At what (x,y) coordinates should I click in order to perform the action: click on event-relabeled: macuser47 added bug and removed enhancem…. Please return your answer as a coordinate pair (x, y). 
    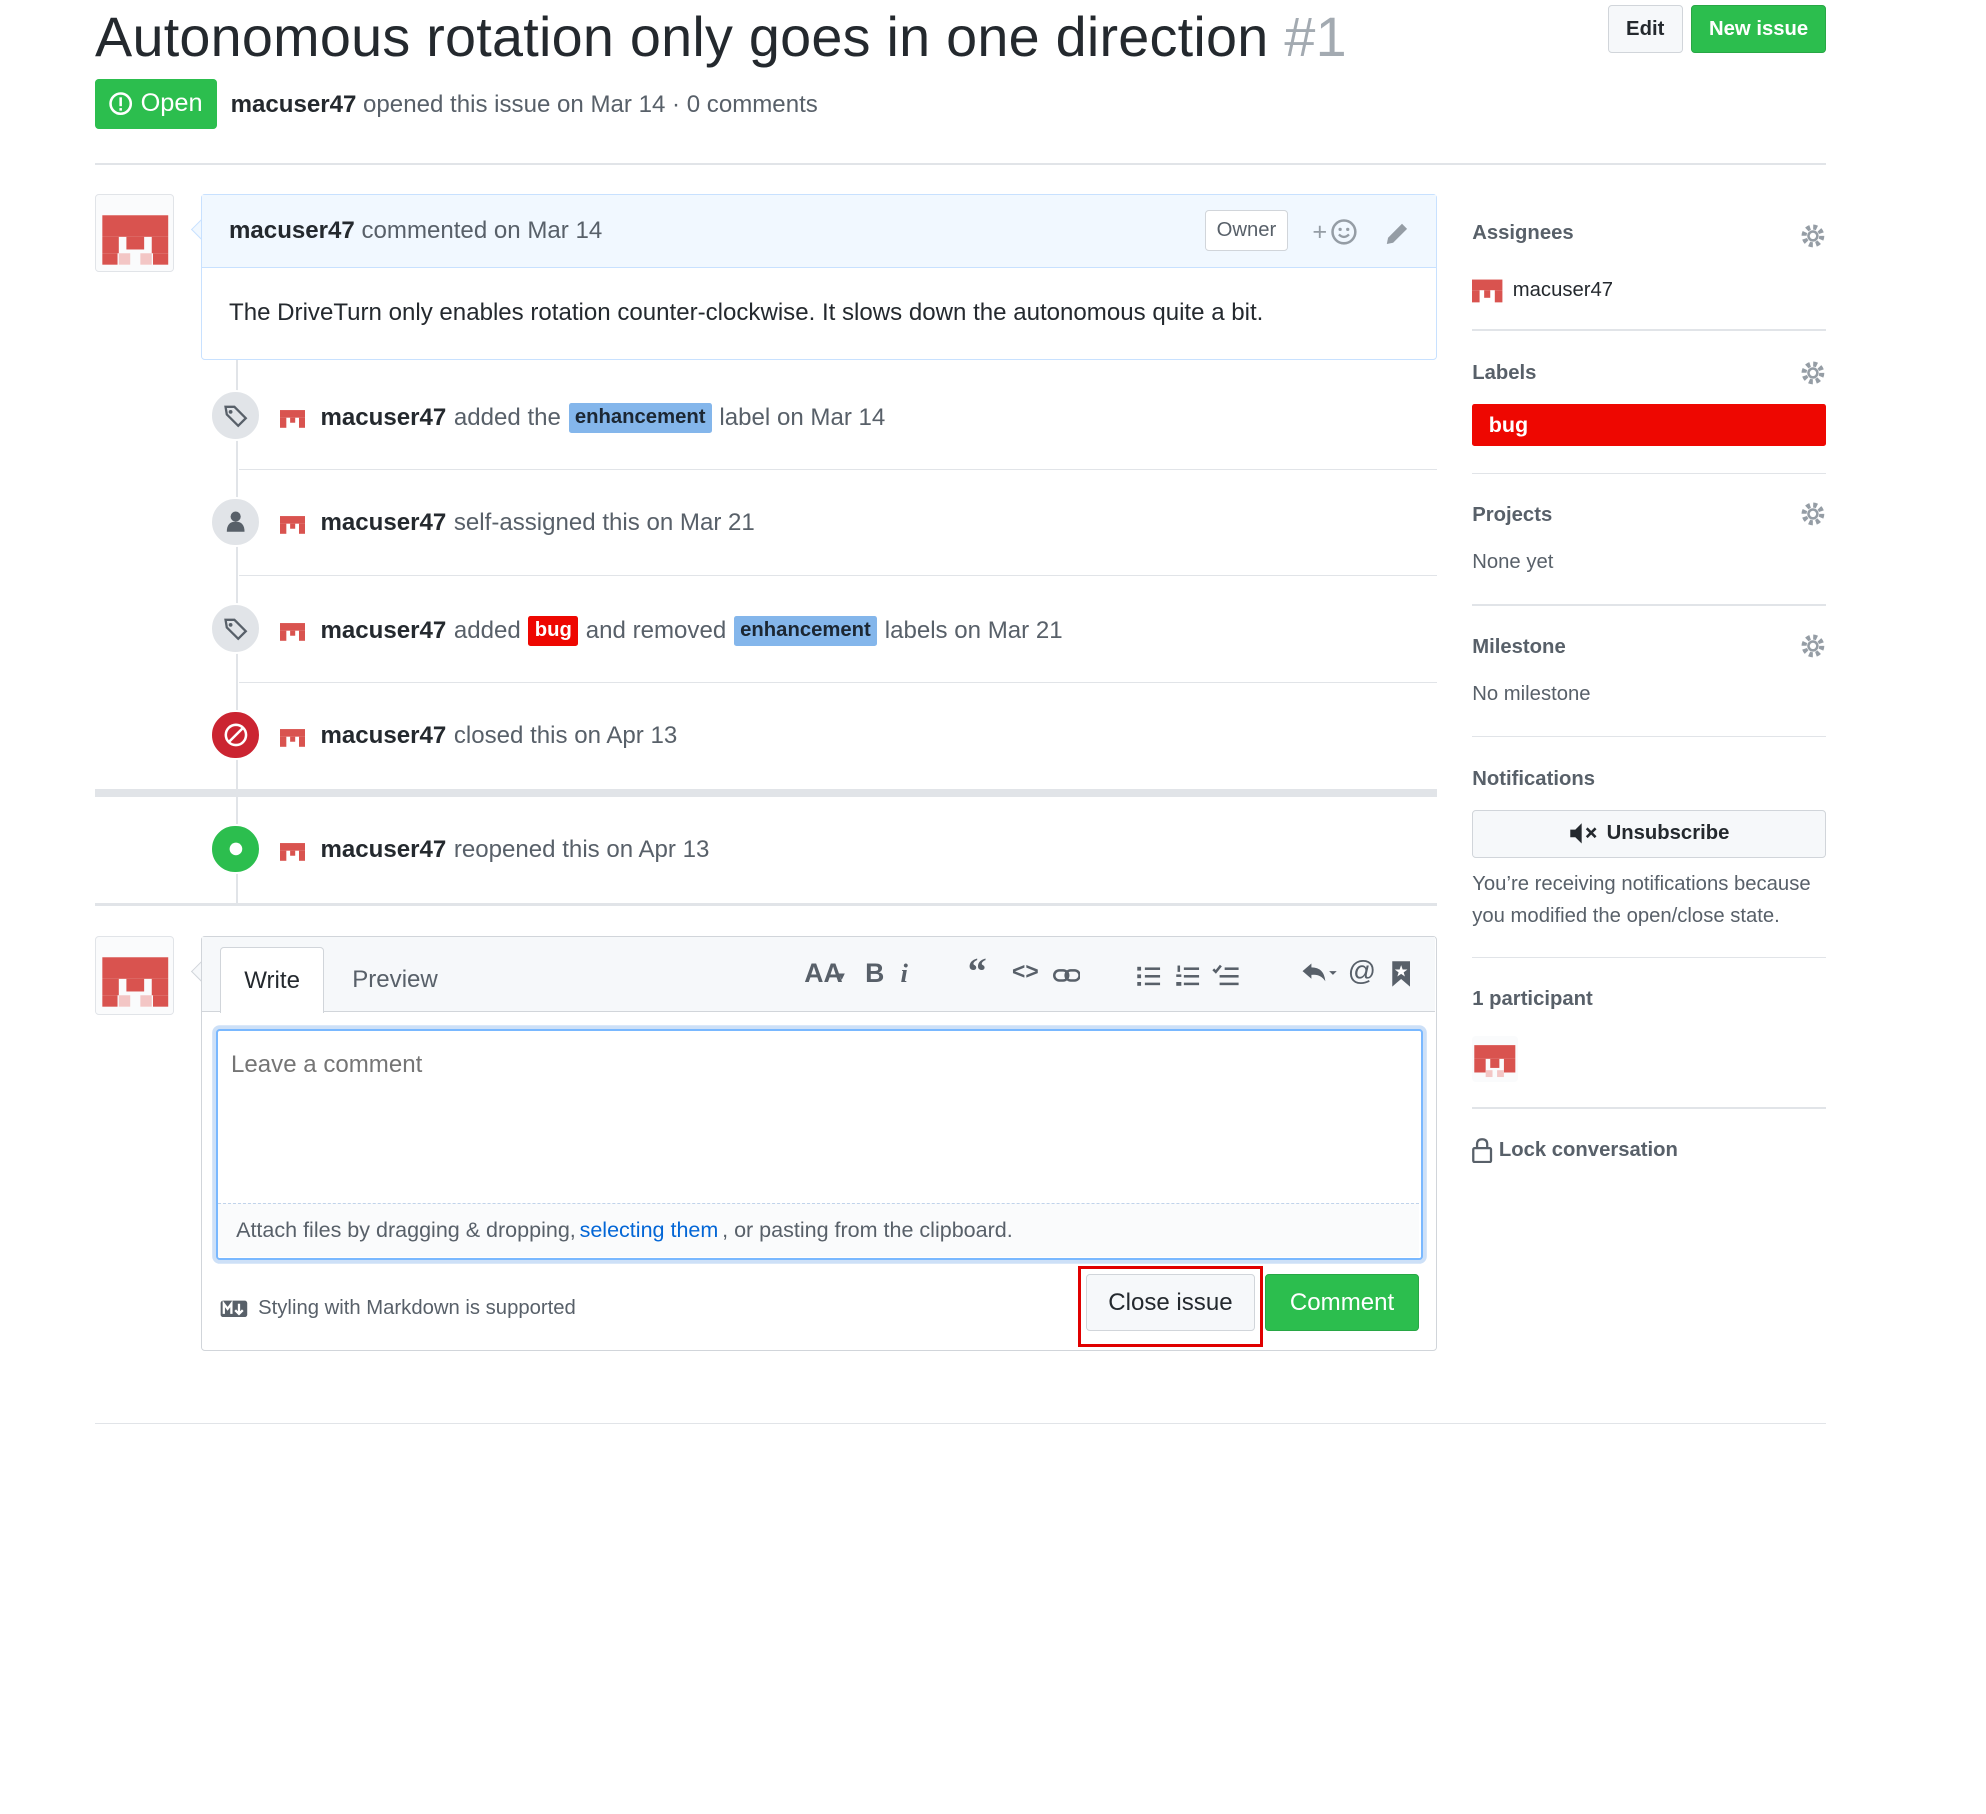
    Looking at the image, I should click on (671, 631).